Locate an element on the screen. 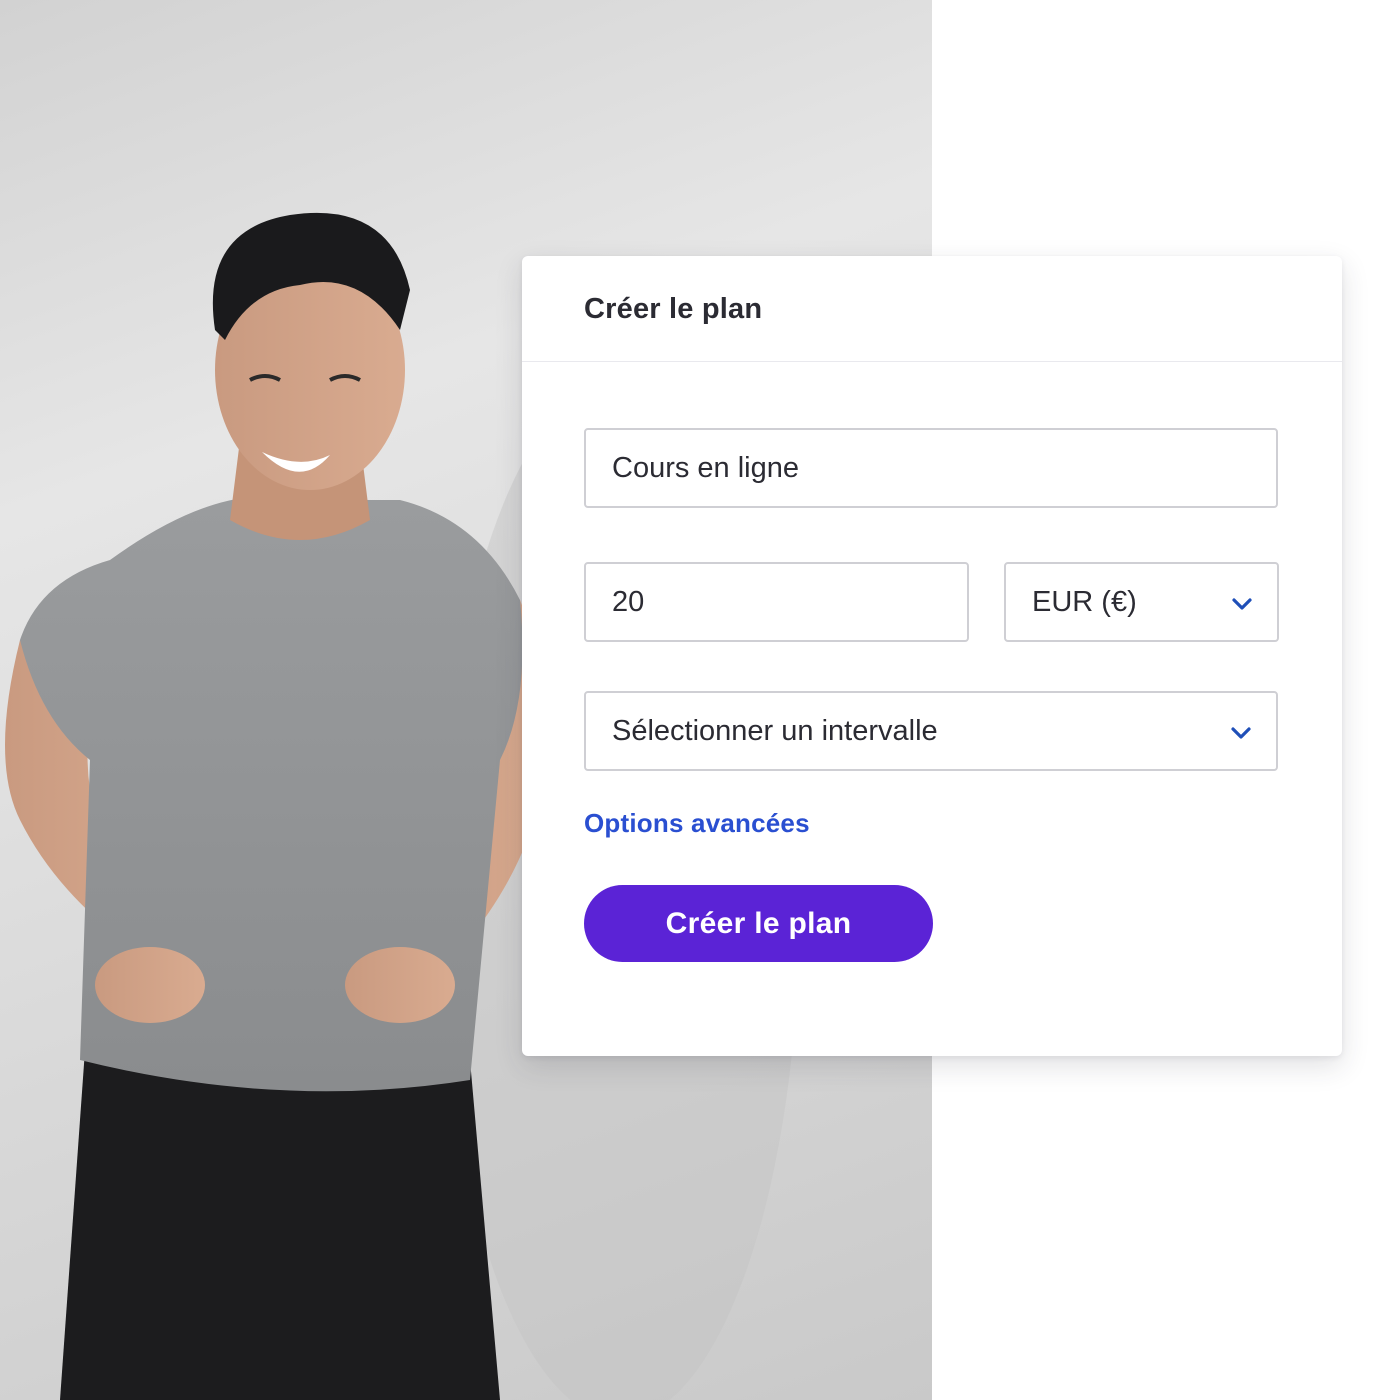 This screenshot has height=1400, width=1400. interval-select: Sélectionner un intervalle is located at coordinates (931, 731).